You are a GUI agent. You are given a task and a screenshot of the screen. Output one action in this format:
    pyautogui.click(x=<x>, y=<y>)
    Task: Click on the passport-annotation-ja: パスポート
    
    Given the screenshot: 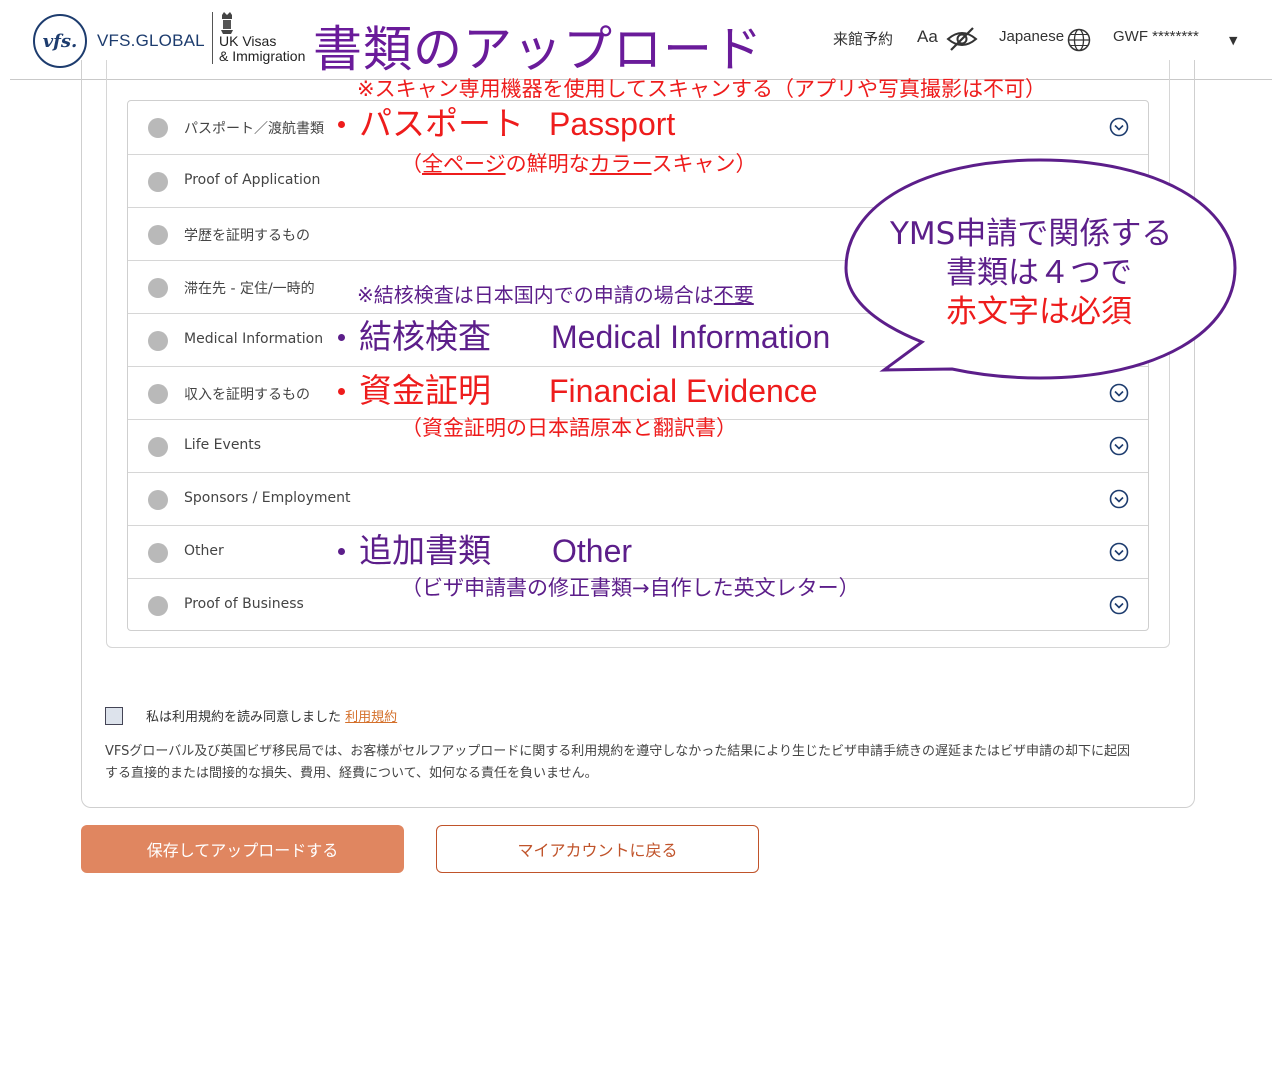 What is the action you would take?
    pyautogui.click(x=441, y=123)
    